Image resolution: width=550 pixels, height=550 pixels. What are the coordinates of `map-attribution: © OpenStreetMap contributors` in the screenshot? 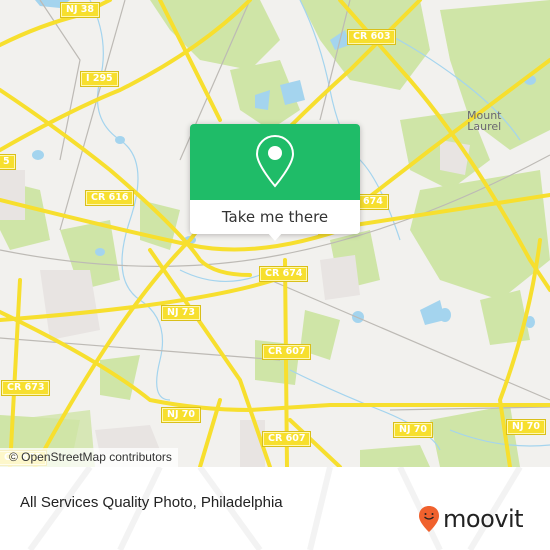 It's located at (89, 457).